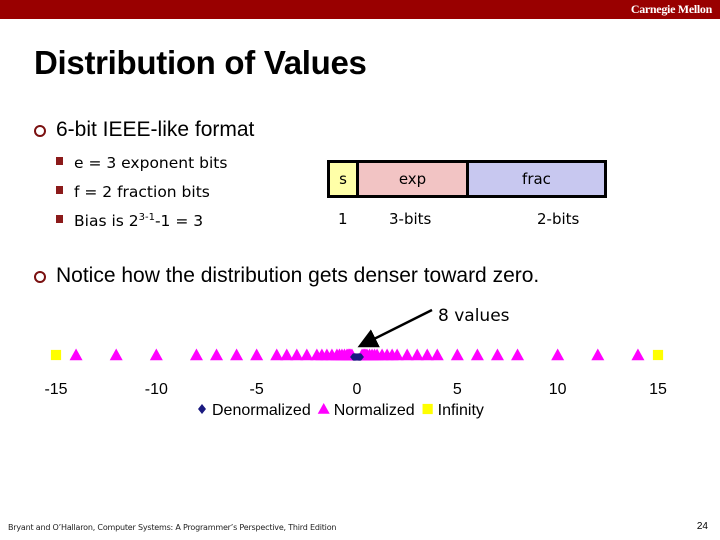 The height and width of the screenshot is (540, 720). Describe the element at coordinates (344, 179) in the screenshot. I see `field-sign: s` at that location.